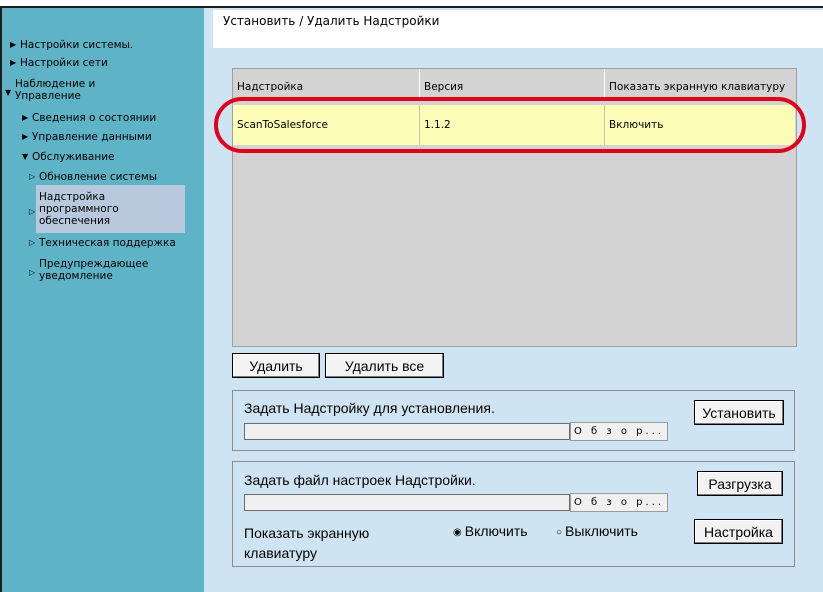  I want to click on sidebar-item-maintenance: ▼ Обслуживание, so click(68, 157).